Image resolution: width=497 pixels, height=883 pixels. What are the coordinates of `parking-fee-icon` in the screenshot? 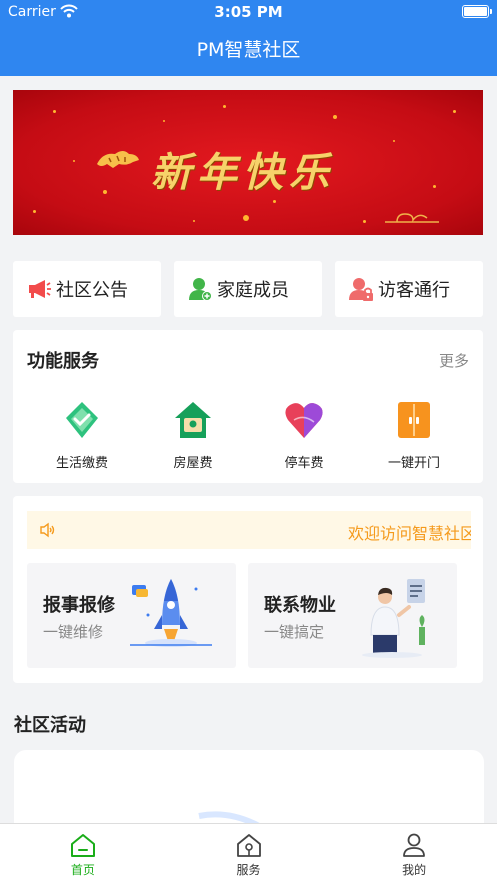 It's located at (304, 420).